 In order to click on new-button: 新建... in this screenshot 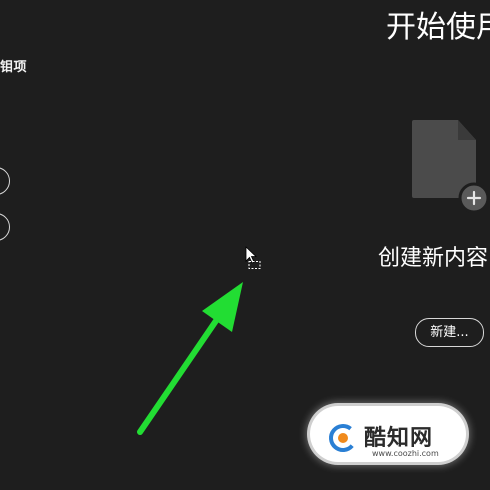, I will do `click(449, 332)`.